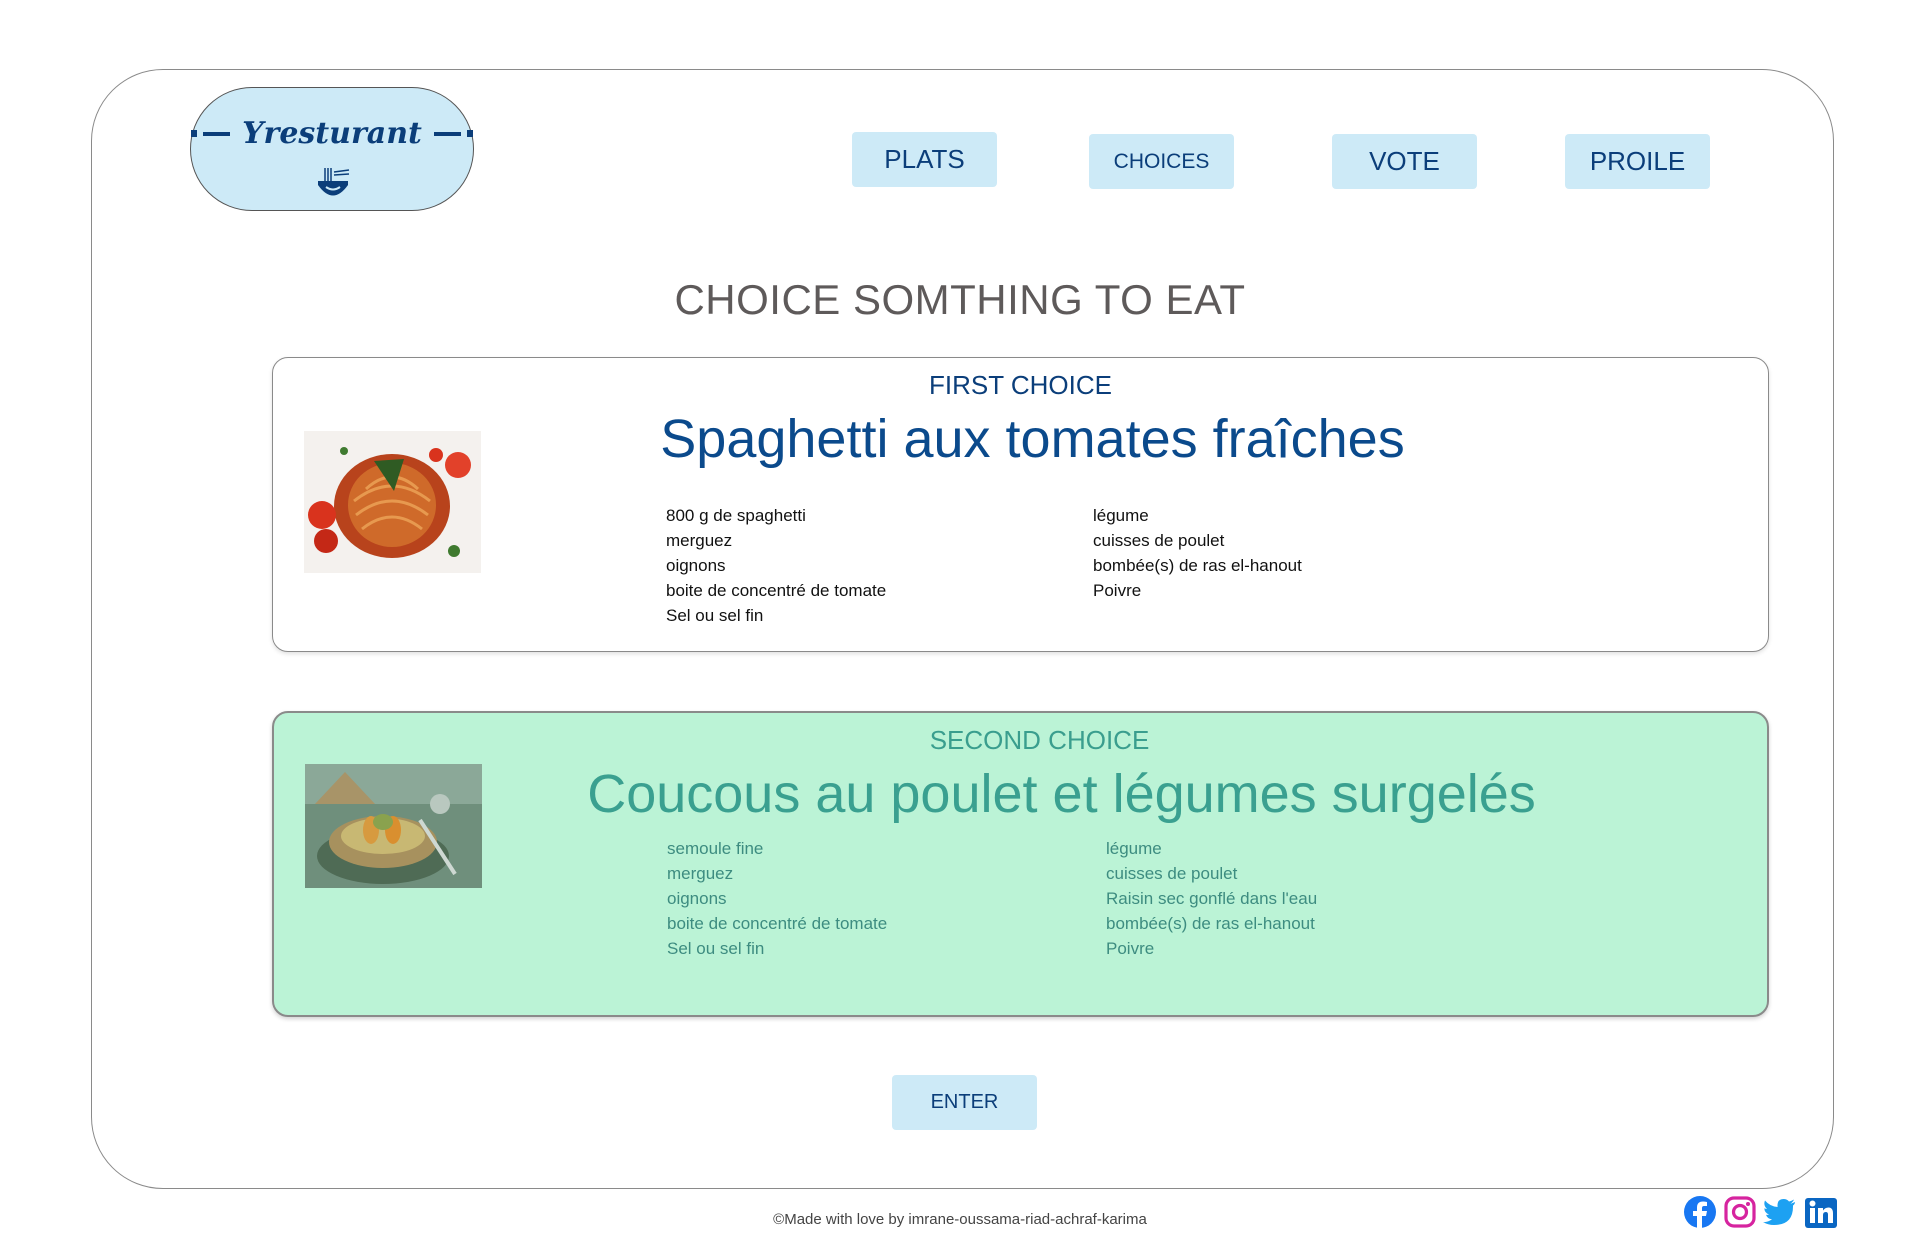 This screenshot has height=1237, width=1920. What do you see at coordinates (960, 299) in the screenshot?
I see `page-title: CHOICE SOMTHING TO EAT` at bounding box center [960, 299].